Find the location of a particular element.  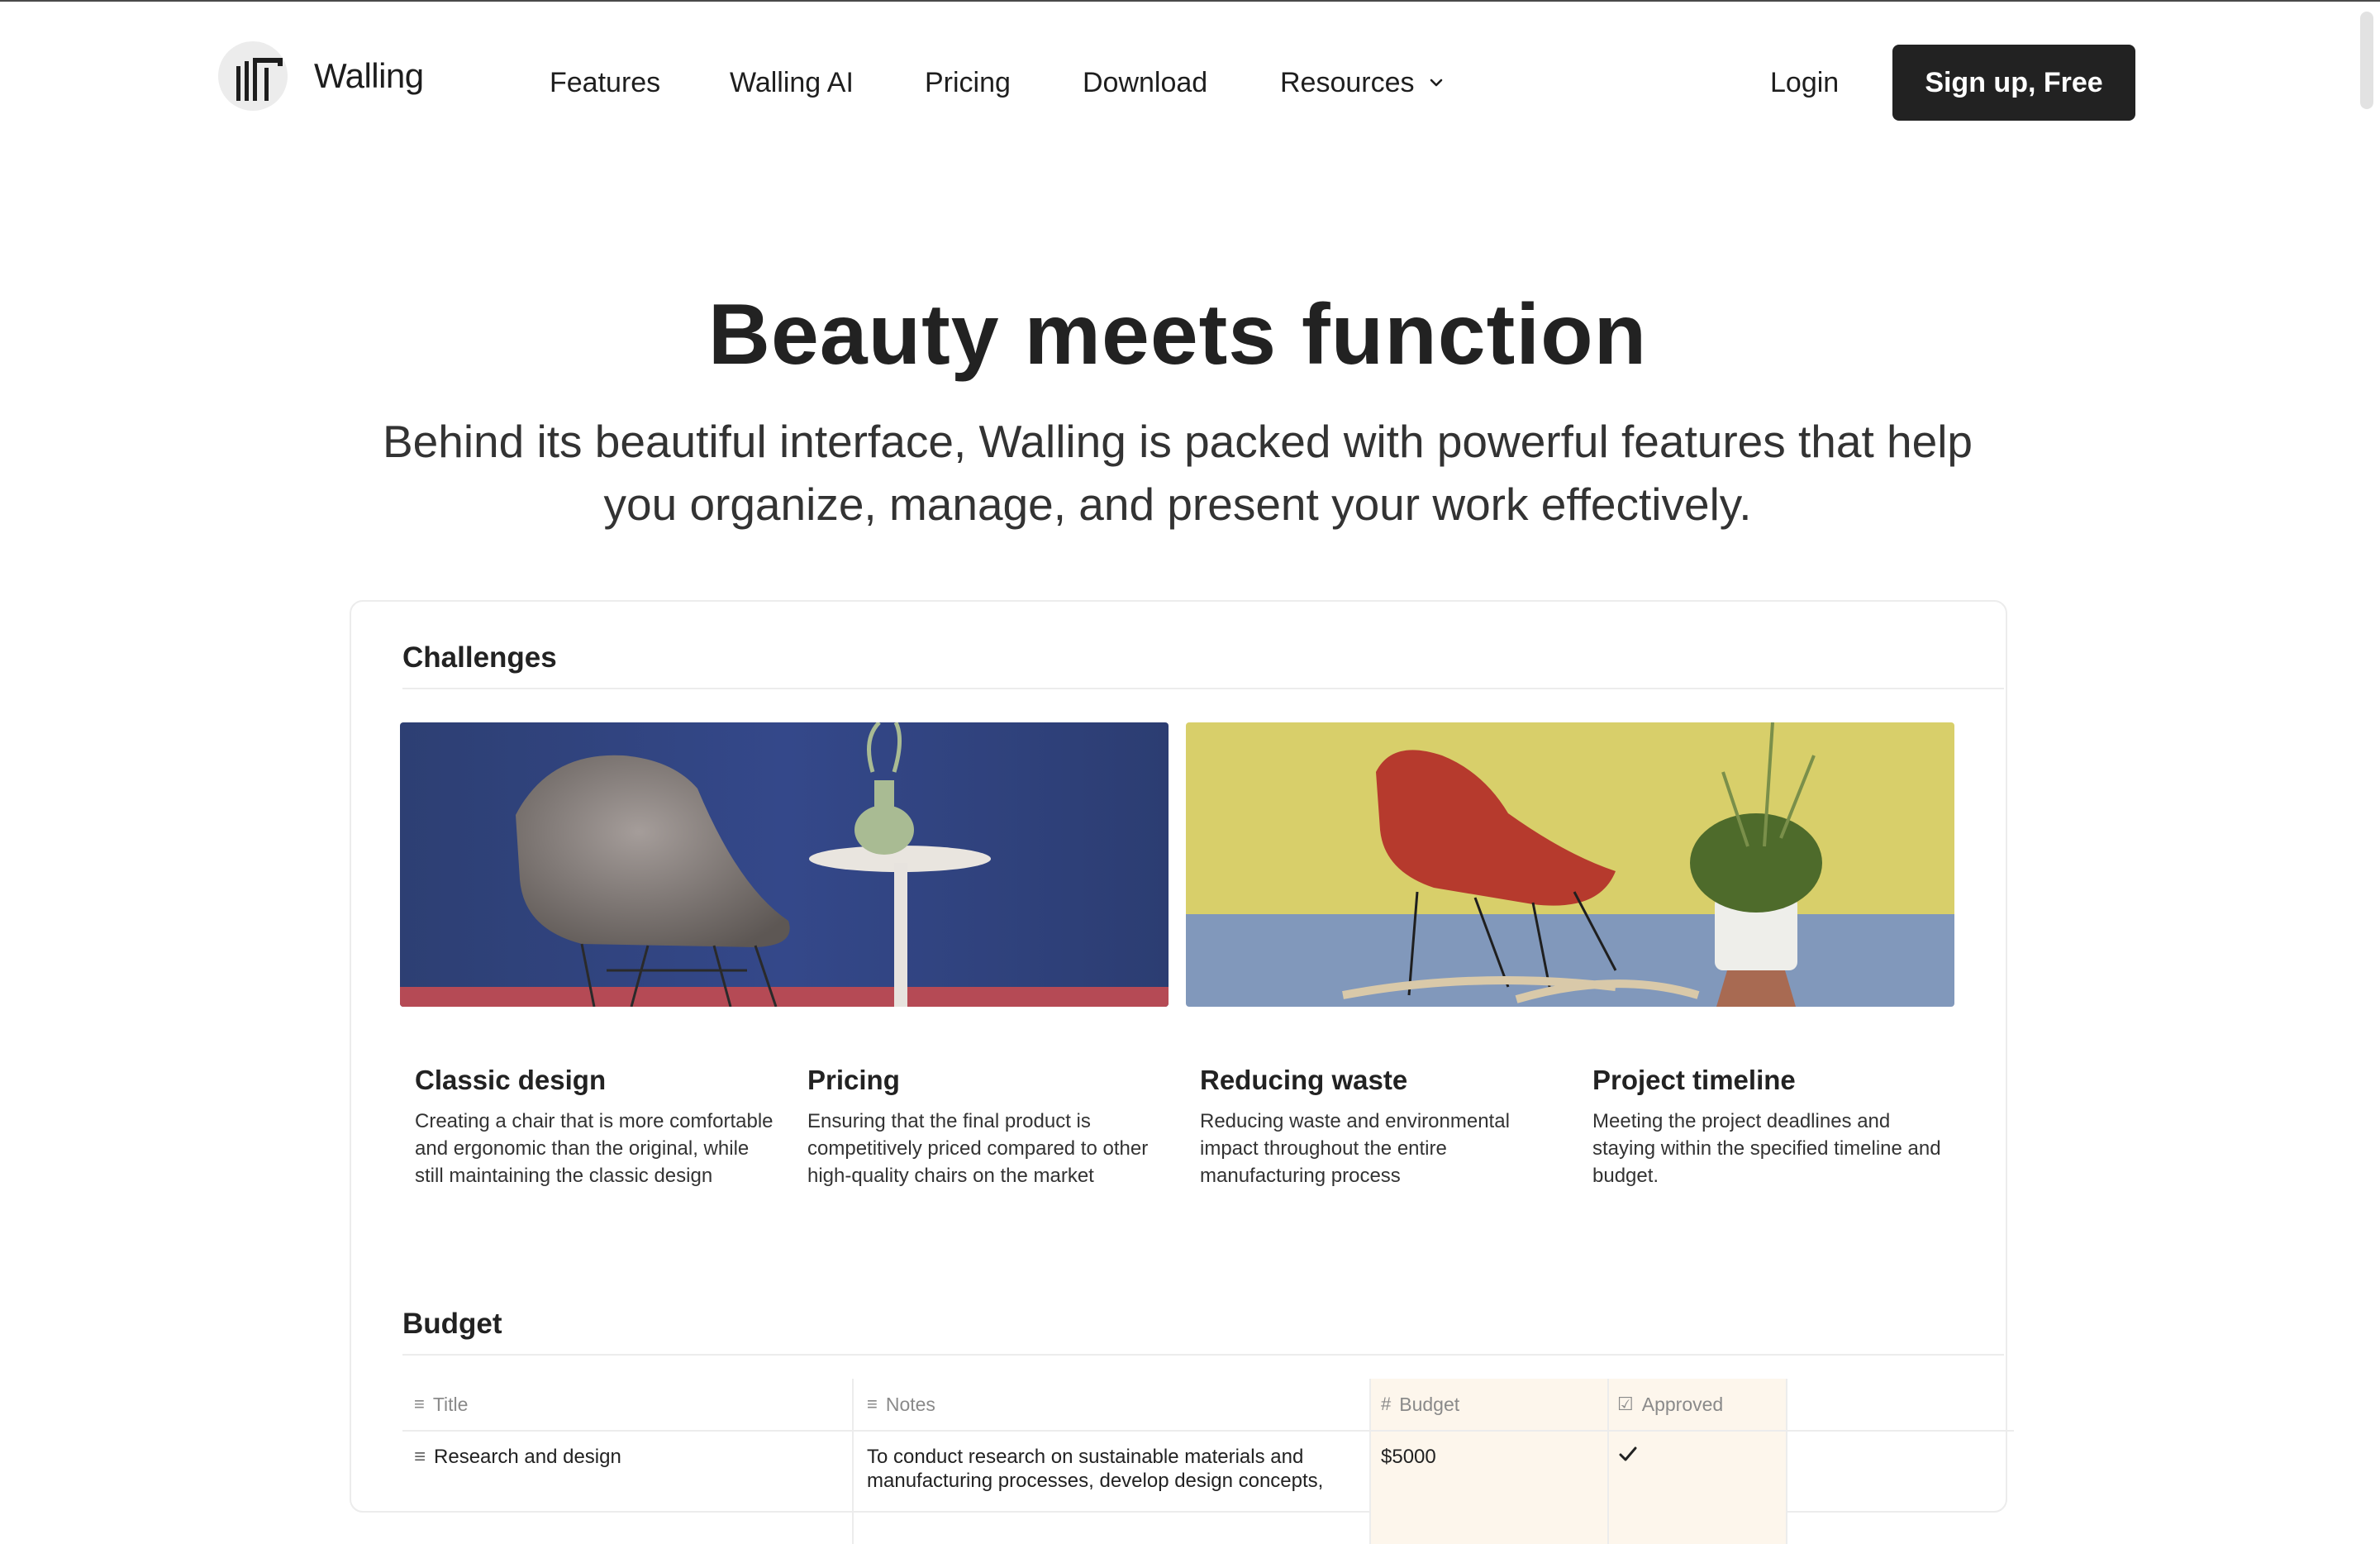

window-top-border is located at coordinates (1190, 1).